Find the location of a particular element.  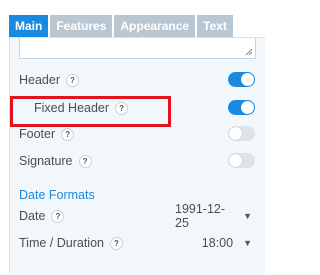

time-setting-row: Time / Duration ? 18:00 ▼ is located at coordinates (137, 243).